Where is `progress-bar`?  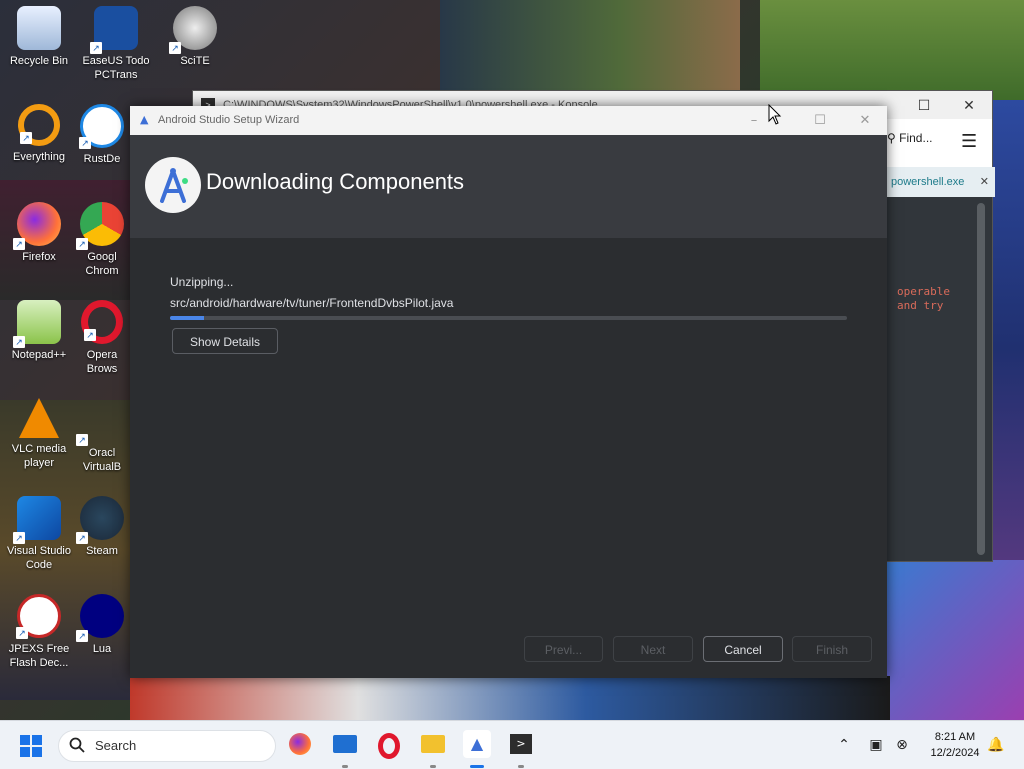
progress-bar is located at coordinates (508, 318).